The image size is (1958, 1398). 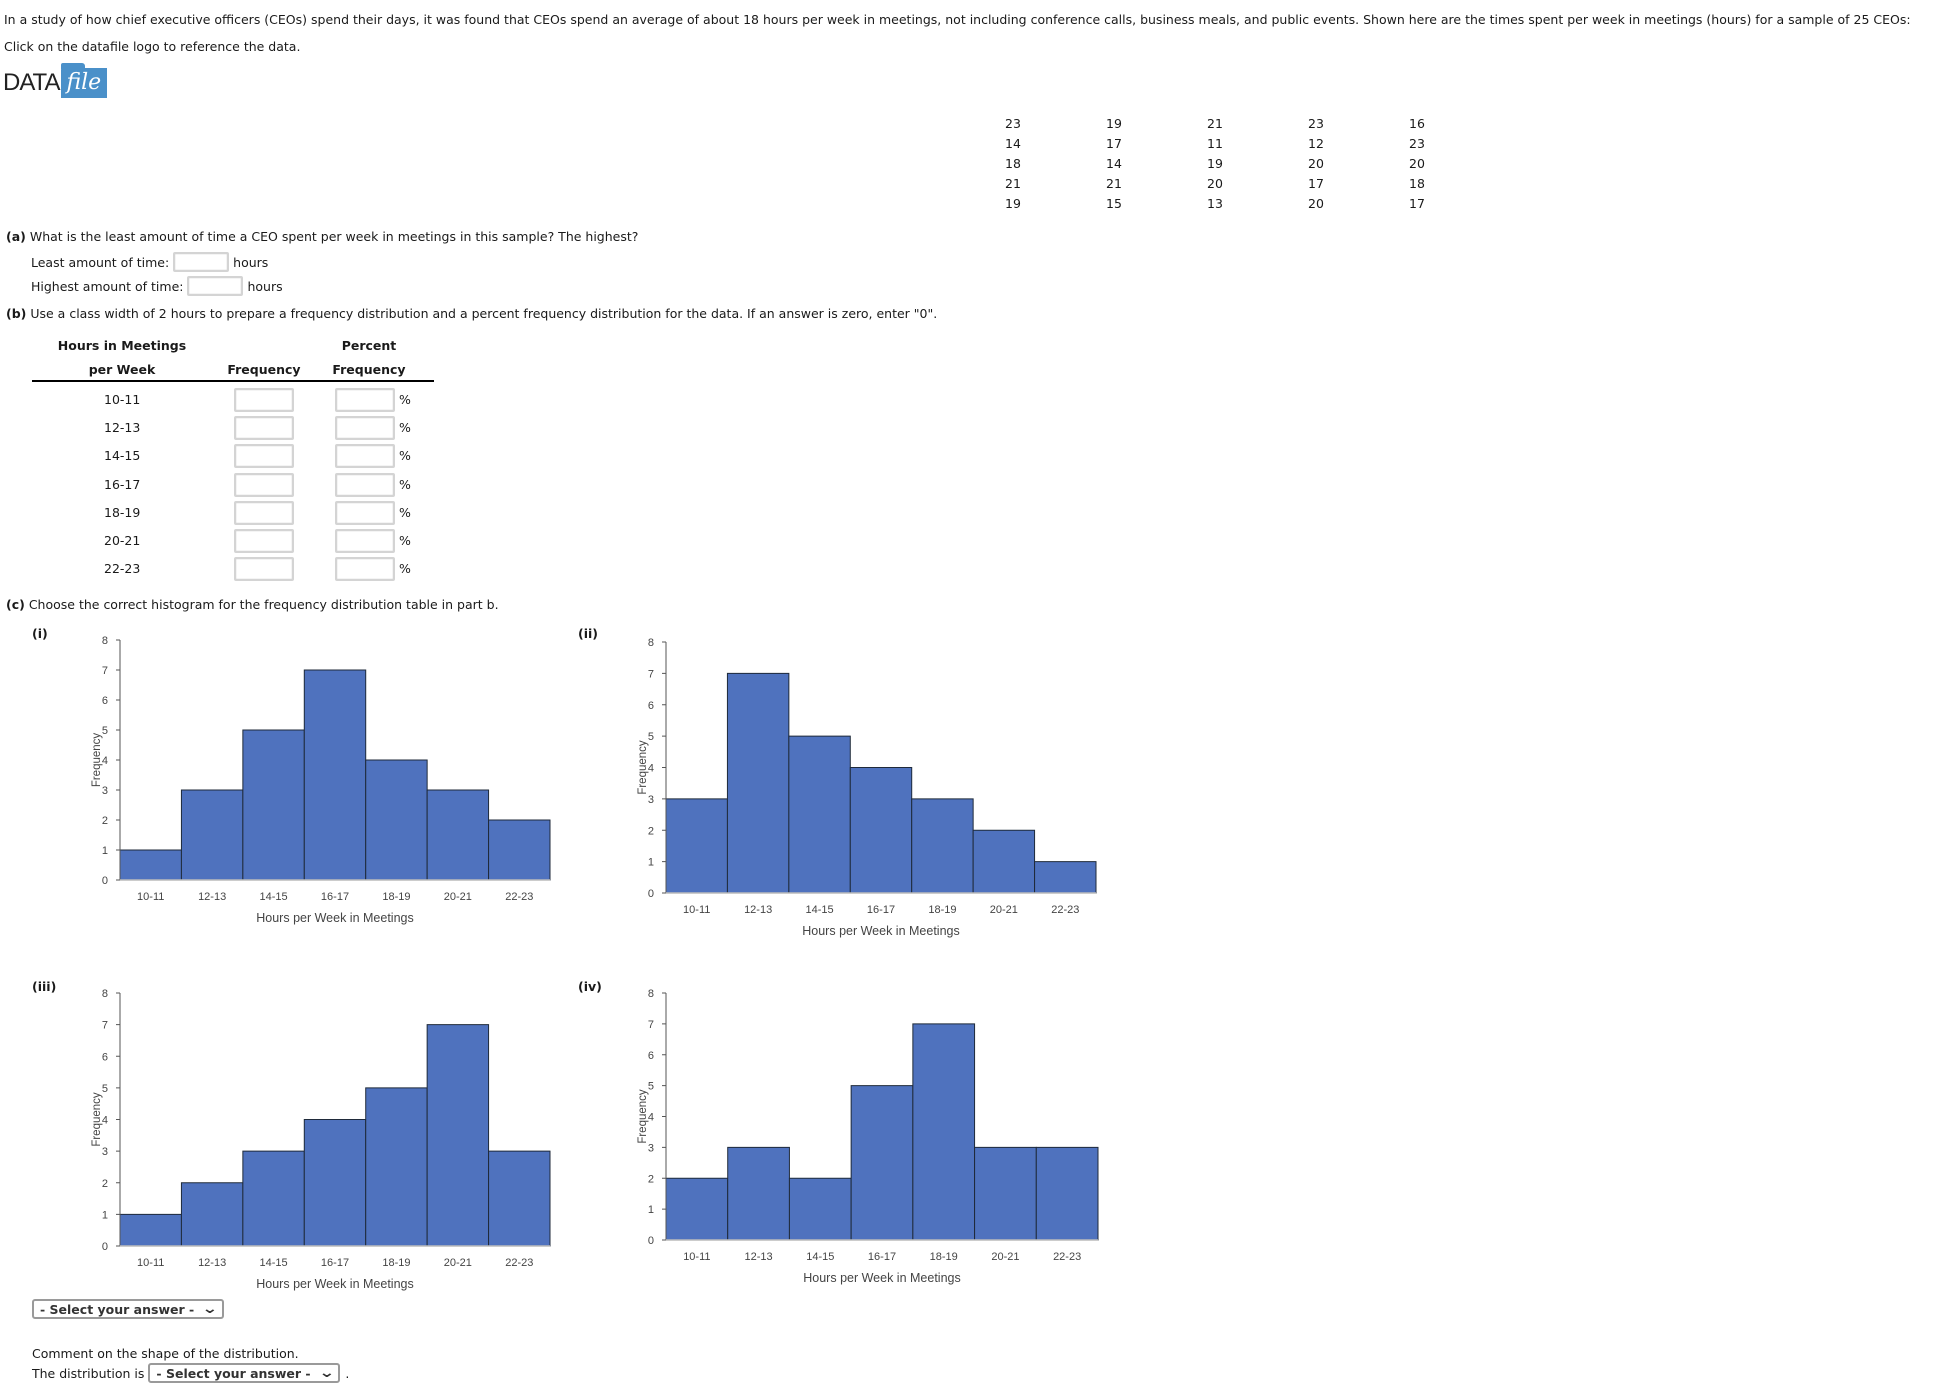 I want to click on highest-time-input, so click(x=215, y=286).